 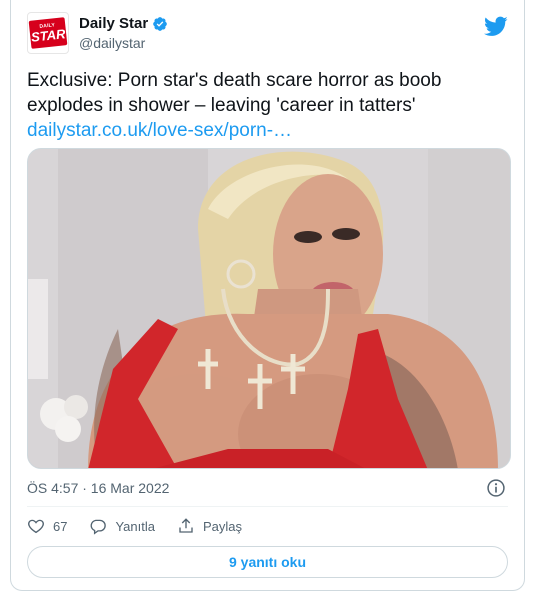 What do you see at coordinates (113, 23) in the screenshot?
I see `display-name: Daily Star` at bounding box center [113, 23].